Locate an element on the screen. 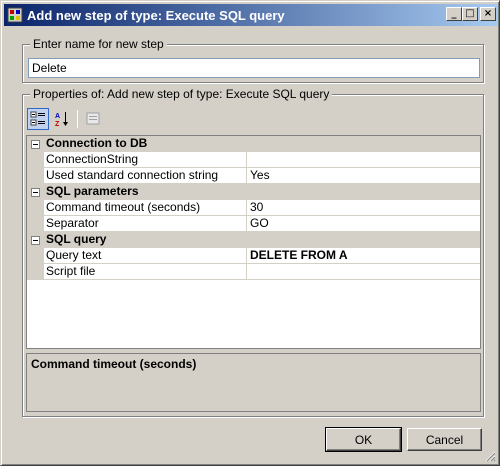  property-row: Query text DELETE FROM A is located at coordinates (253, 256).